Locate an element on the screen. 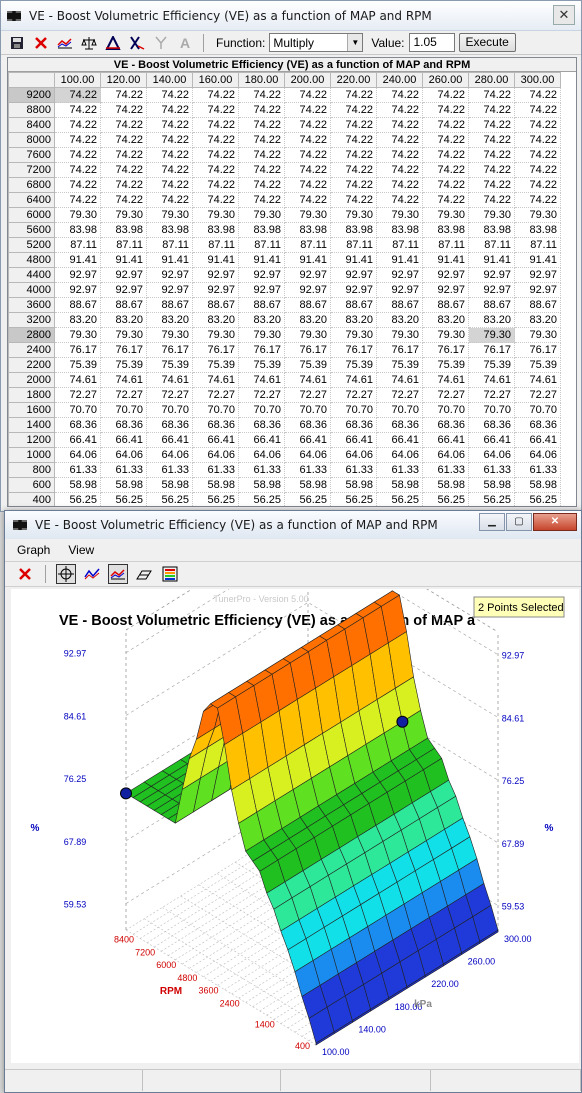  column-header: 140.00 is located at coordinates (169, 80).